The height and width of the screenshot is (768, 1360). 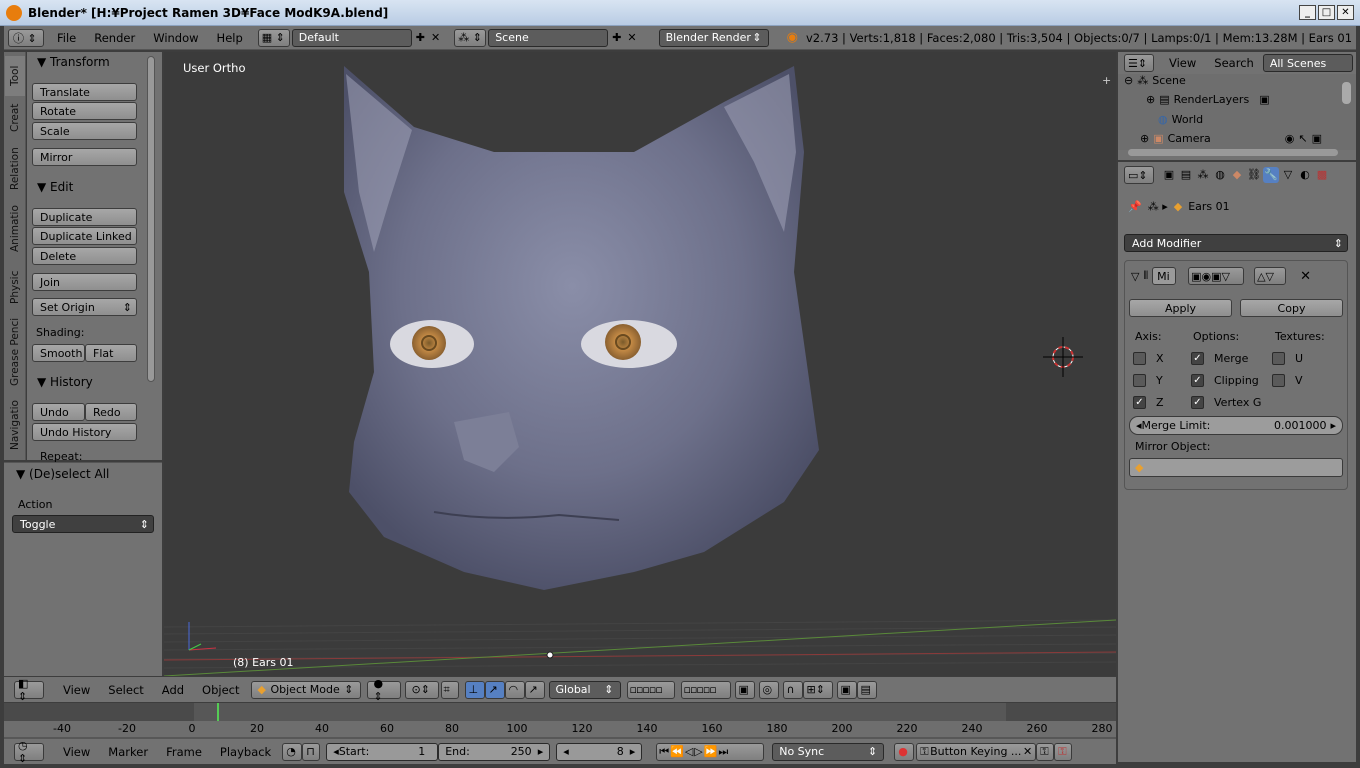 I want to click on merge-limit-field: ◂ Merge Limit: 0.001000 ▸, so click(x=1236, y=425).